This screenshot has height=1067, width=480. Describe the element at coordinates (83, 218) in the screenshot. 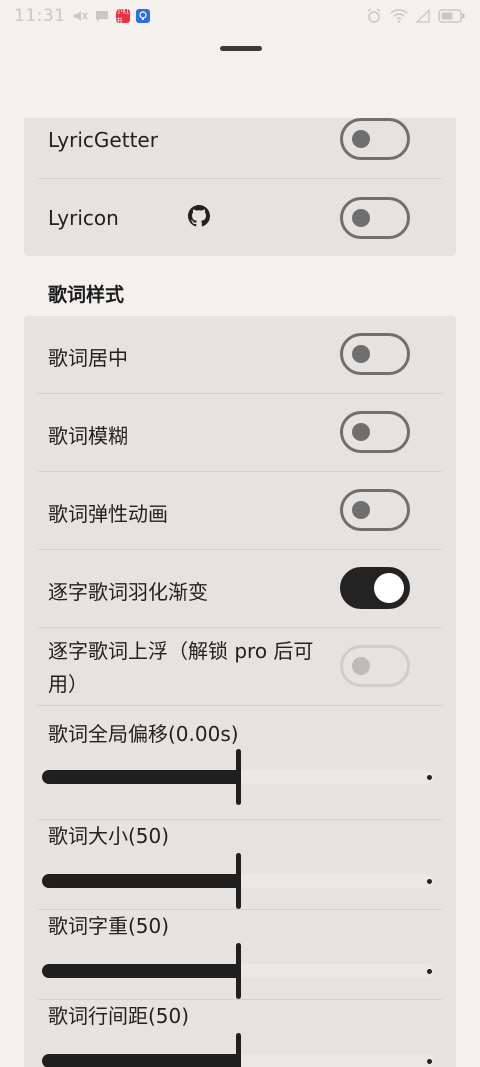

I see `list-item-label: Lyricon` at that location.